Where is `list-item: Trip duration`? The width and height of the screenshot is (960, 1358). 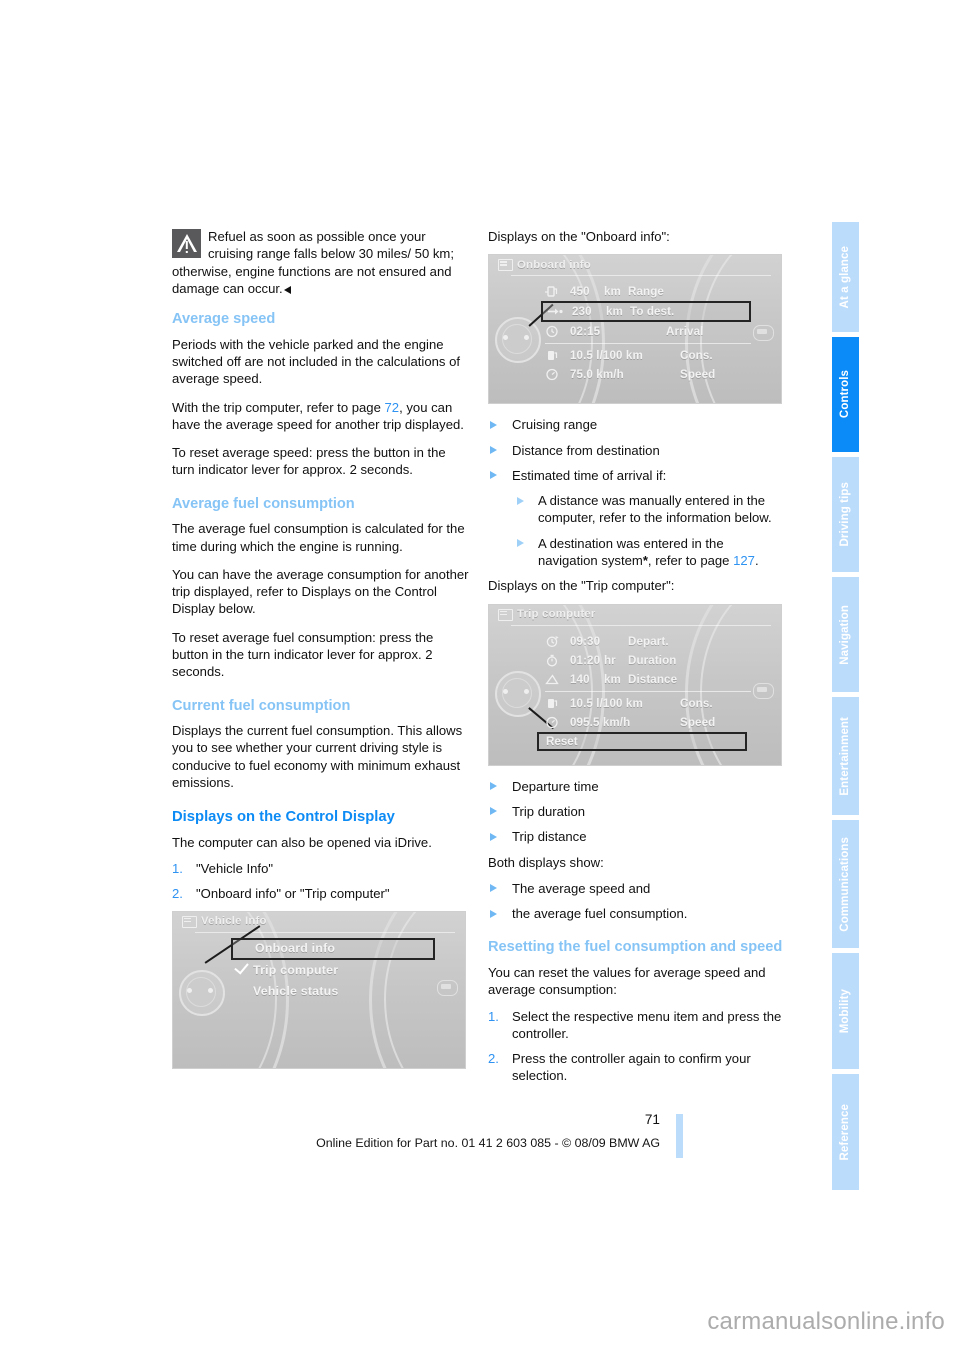
list-item: Trip duration is located at coordinates (637, 811).